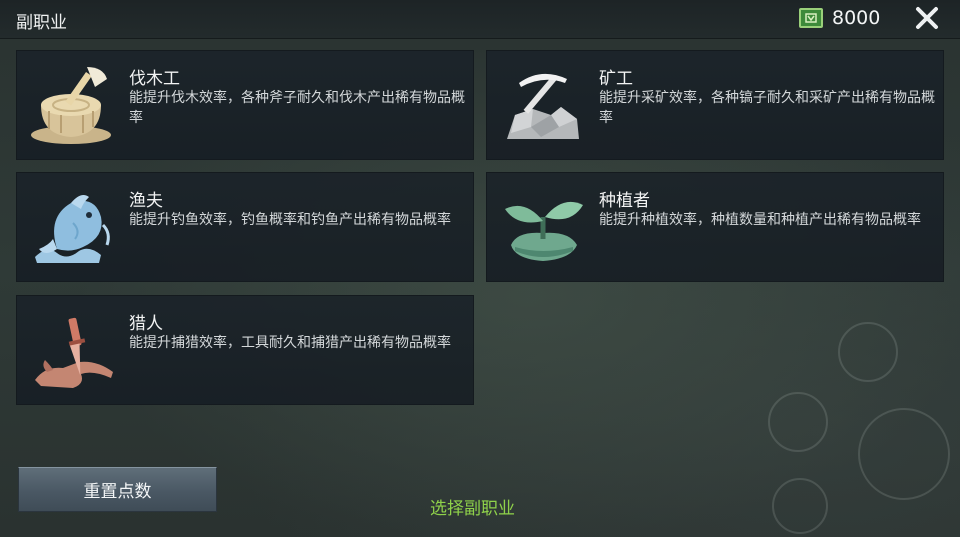 The height and width of the screenshot is (537, 960). I want to click on profession-desc: 能提升钓鱼效率，钓鱼概率和钓鱼产出稀有物品概率, so click(290, 220).